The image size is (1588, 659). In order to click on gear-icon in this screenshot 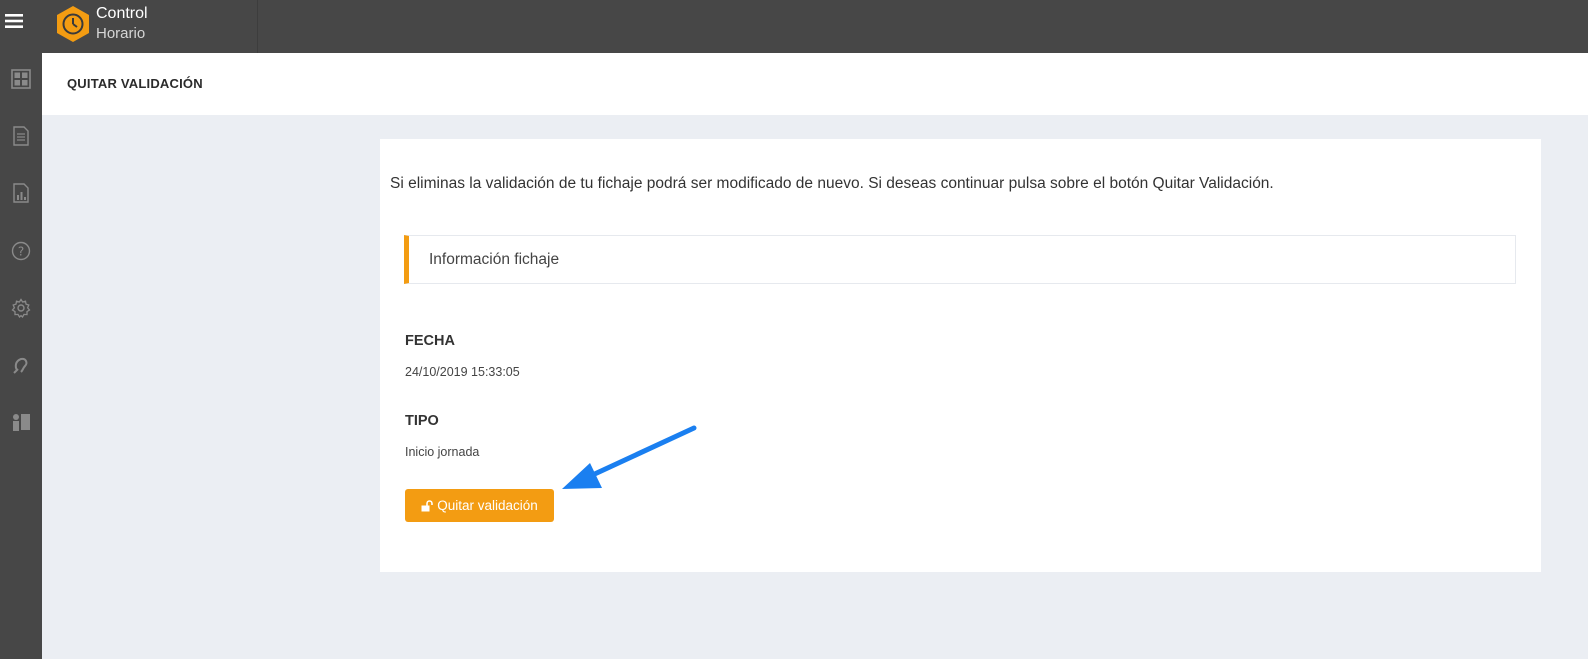, I will do `click(21, 308)`.